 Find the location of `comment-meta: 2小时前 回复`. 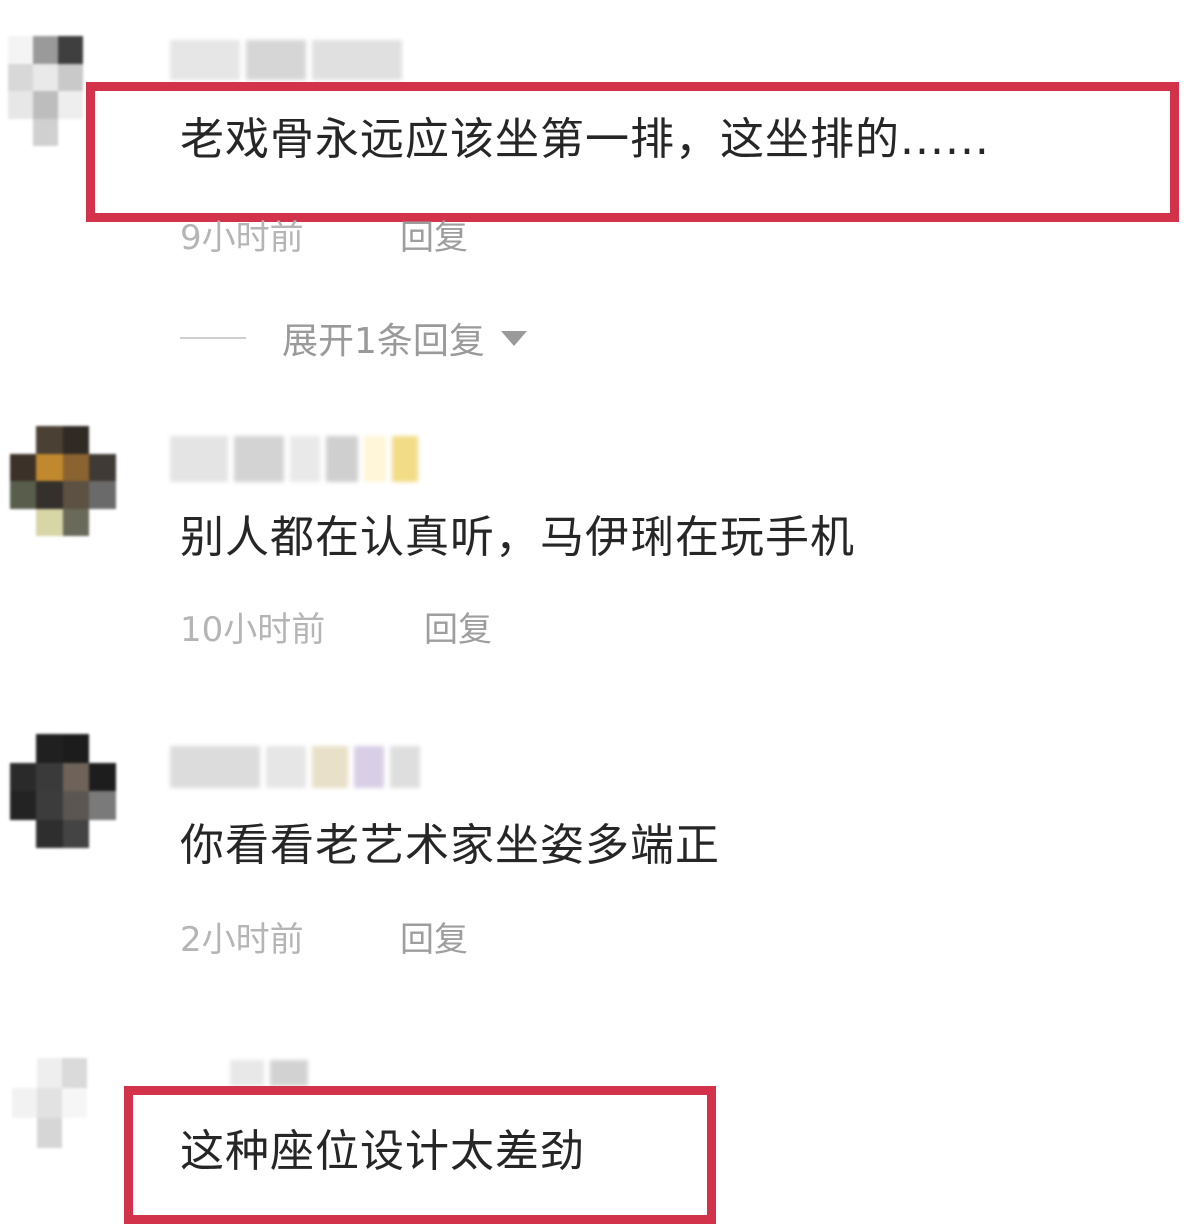

comment-meta: 2小时前 回复 is located at coordinates (324, 940).